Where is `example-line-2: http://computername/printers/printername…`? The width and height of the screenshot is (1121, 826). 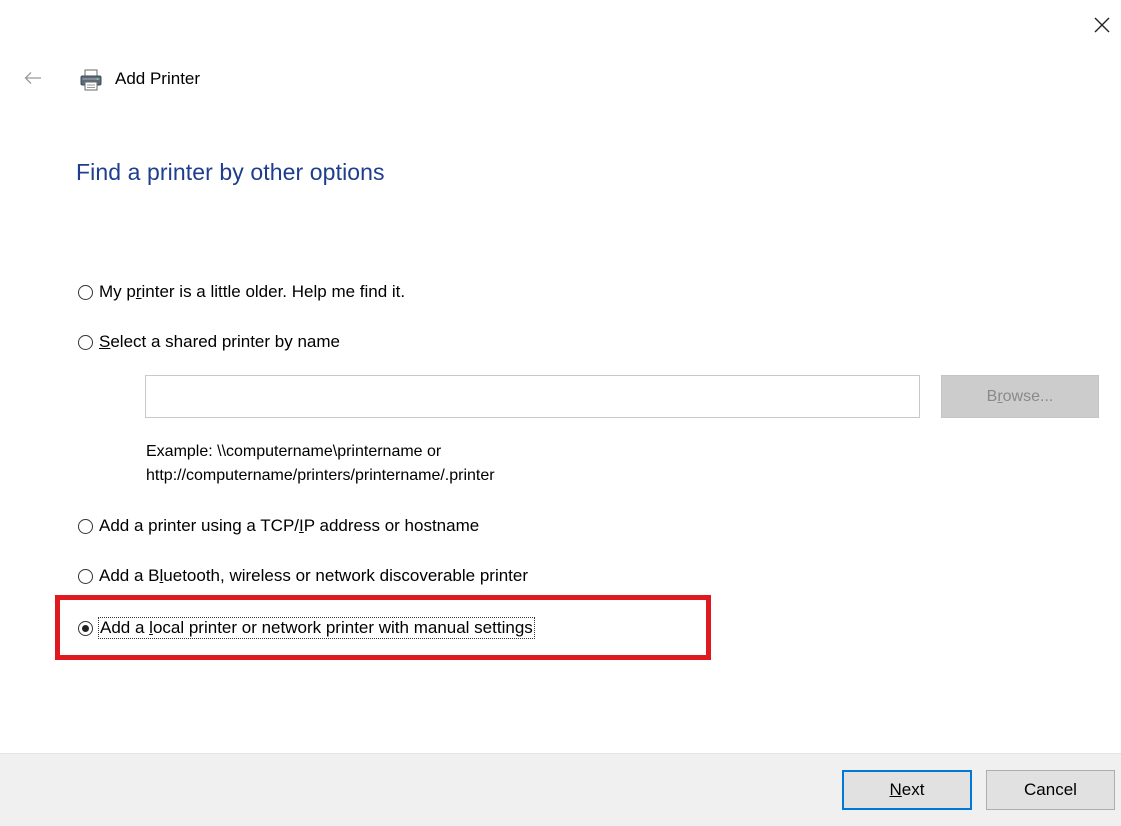 example-line-2: http://computername/printers/printername… is located at coordinates (320, 475).